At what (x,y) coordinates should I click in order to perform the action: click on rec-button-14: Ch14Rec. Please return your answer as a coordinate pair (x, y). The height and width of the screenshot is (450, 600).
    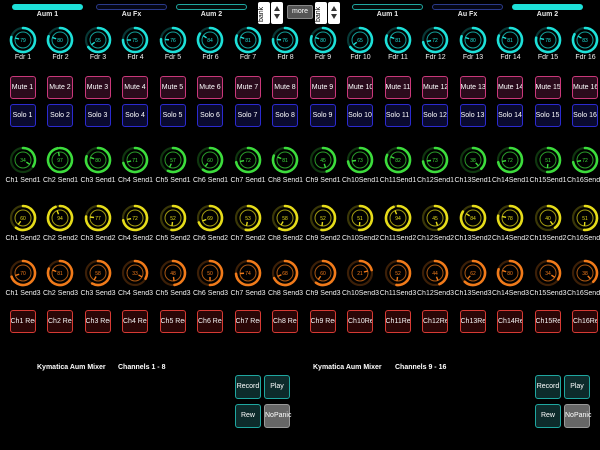
    Looking at the image, I should click on (510, 321).